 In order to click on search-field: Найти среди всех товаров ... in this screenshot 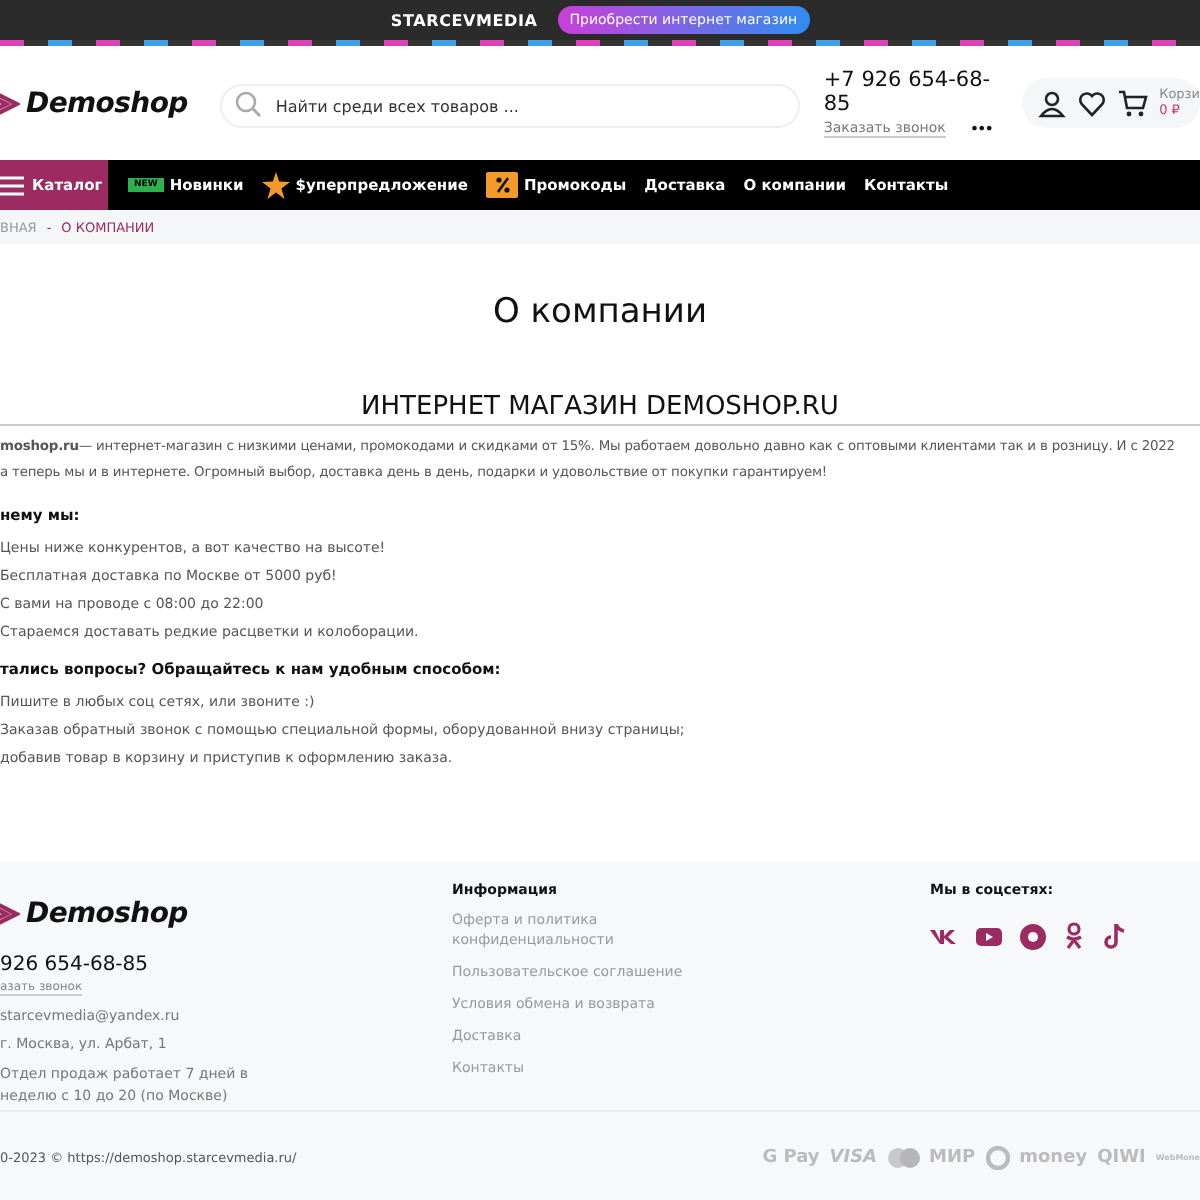, I will do `click(509, 106)`.